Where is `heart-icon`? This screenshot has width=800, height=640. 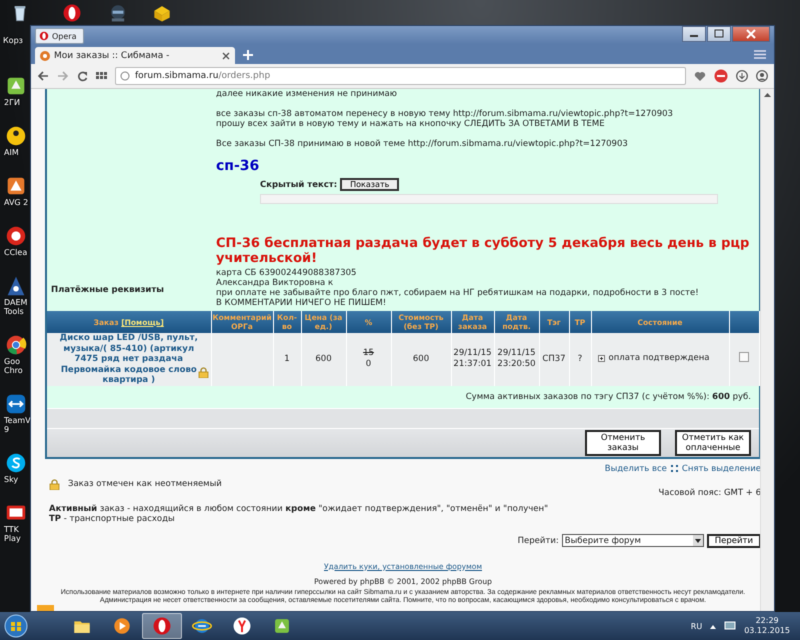
heart-icon is located at coordinates (700, 76).